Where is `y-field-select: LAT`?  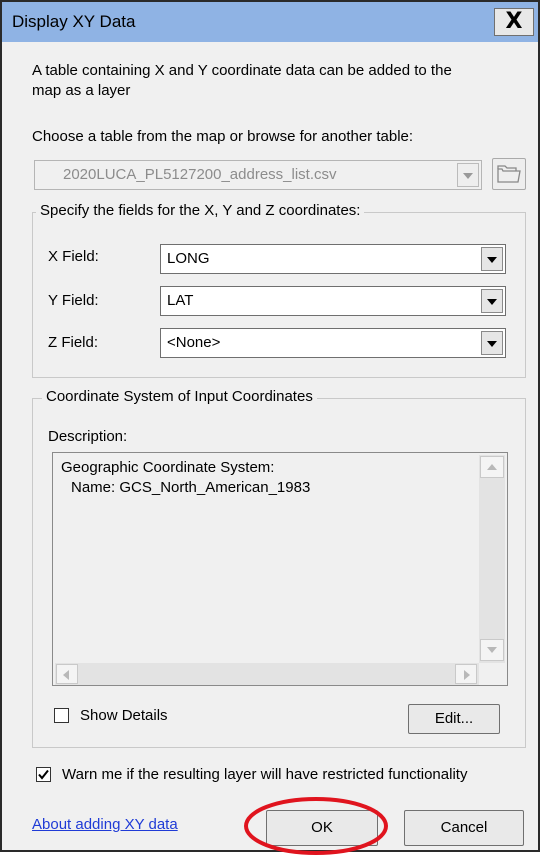 y-field-select: LAT is located at coordinates (333, 301).